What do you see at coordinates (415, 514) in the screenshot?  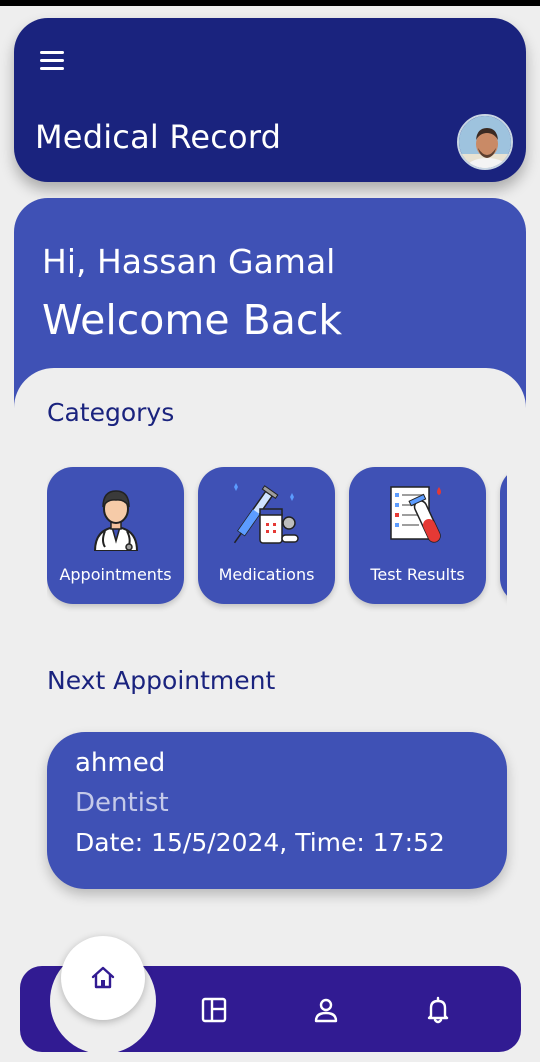 I see `test-results-icon` at bounding box center [415, 514].